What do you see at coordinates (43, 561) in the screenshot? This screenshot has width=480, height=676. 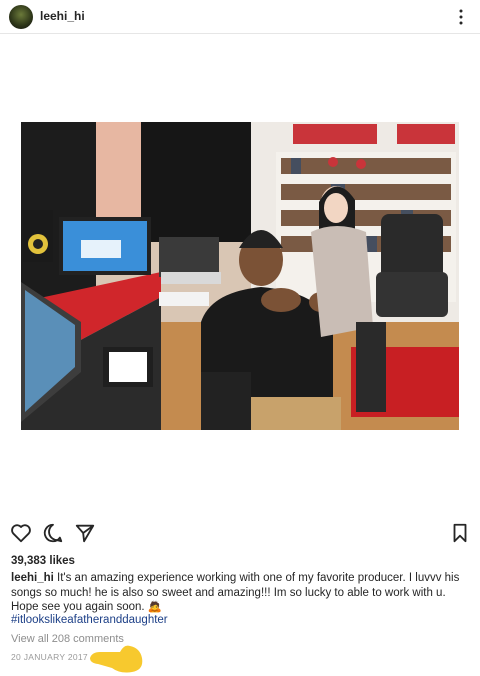 I see `likes-count: 39,383 likes` at bounding box center [43, 561].